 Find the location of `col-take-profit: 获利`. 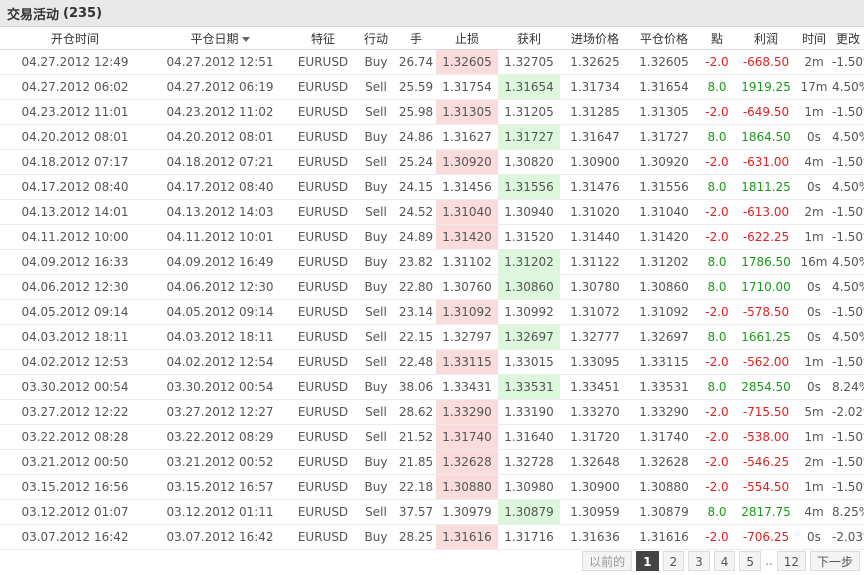

col-take-profit: 获利 is located at coordinates (529, 38).